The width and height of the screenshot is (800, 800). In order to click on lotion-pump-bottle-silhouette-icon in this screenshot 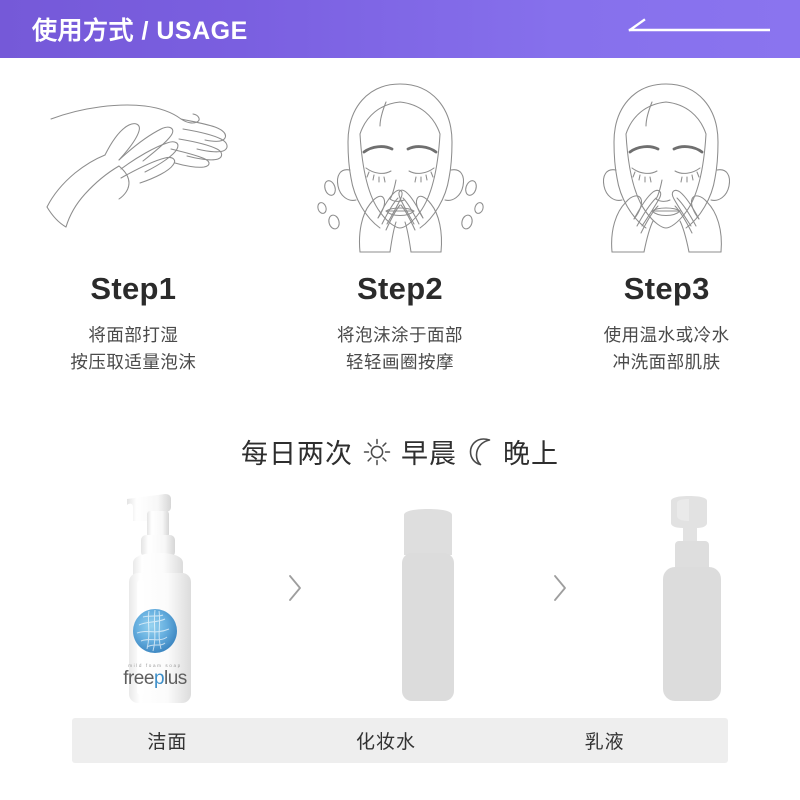, I will do `click(691, 598)`.